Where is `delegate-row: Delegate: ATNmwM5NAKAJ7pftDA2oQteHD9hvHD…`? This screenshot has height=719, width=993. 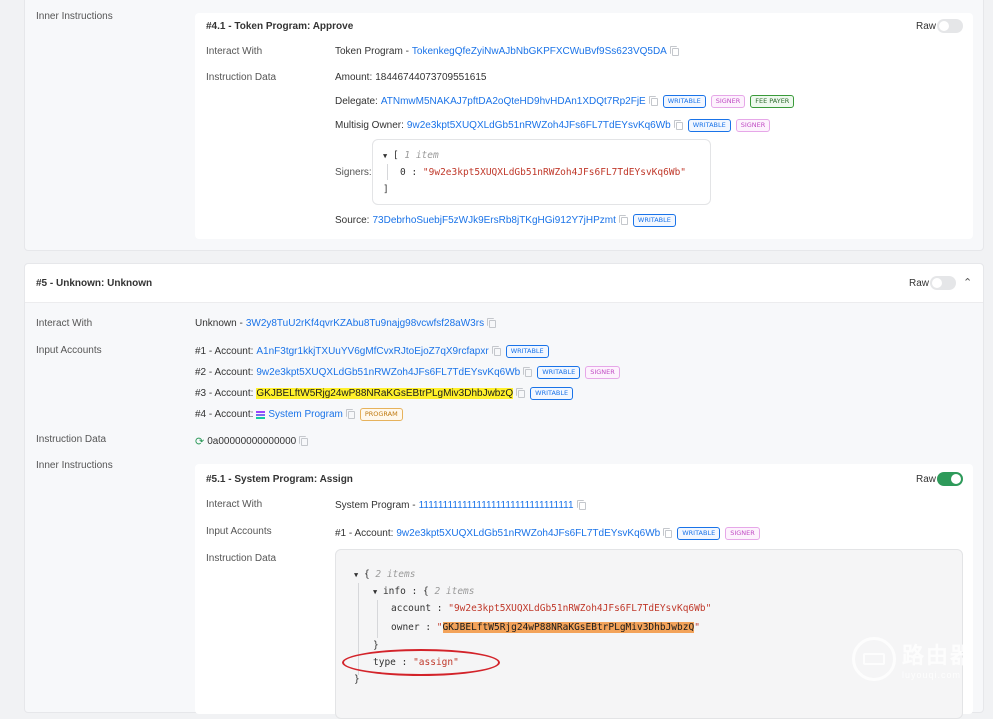
delegate-row: Delegate: ATNmwM5NAKAJ7pftDA2oQteHD9hvHD… is located at coordinates (565, 101).